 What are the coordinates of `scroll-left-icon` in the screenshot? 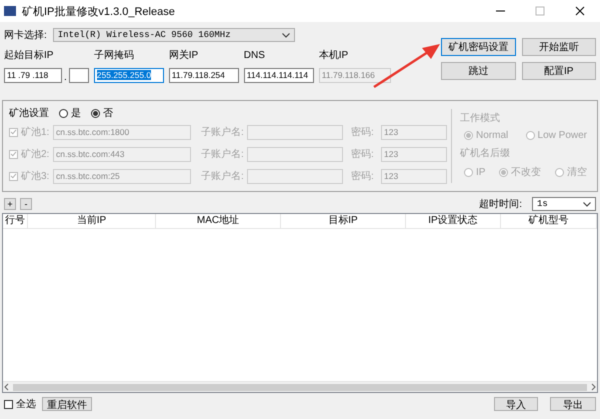 It's located at (7, 387).